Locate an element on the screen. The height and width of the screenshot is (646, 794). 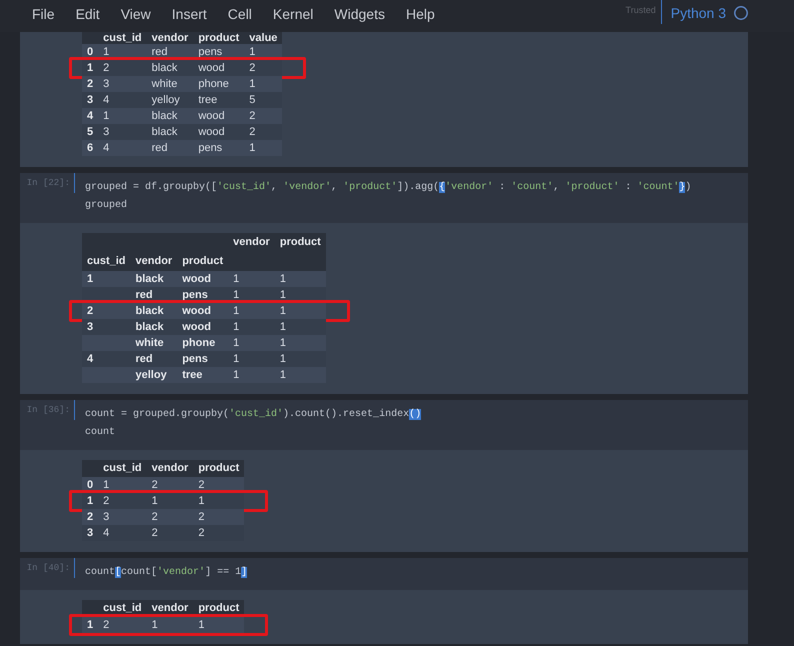
menu-item: Cell is located at coordinates (240, 14).